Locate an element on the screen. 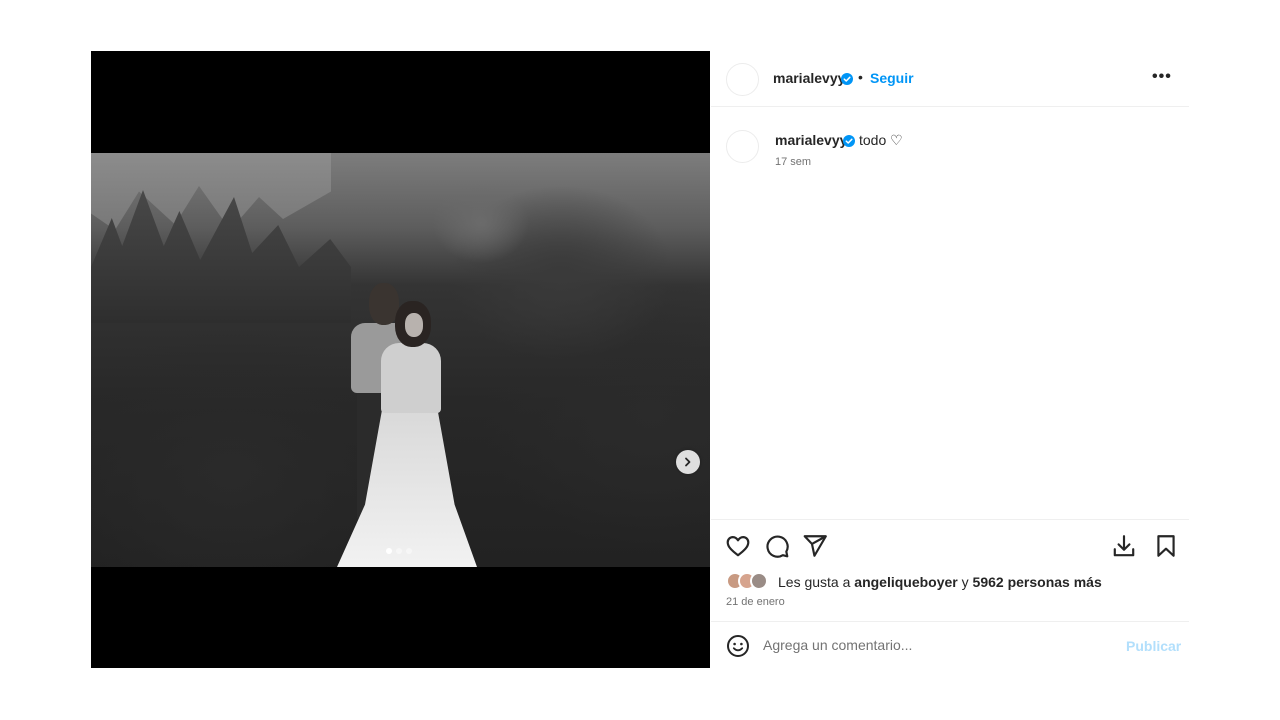 The width and height of the screenshot is (1280, 720). photo-couple is located at coordinates (412, 425).